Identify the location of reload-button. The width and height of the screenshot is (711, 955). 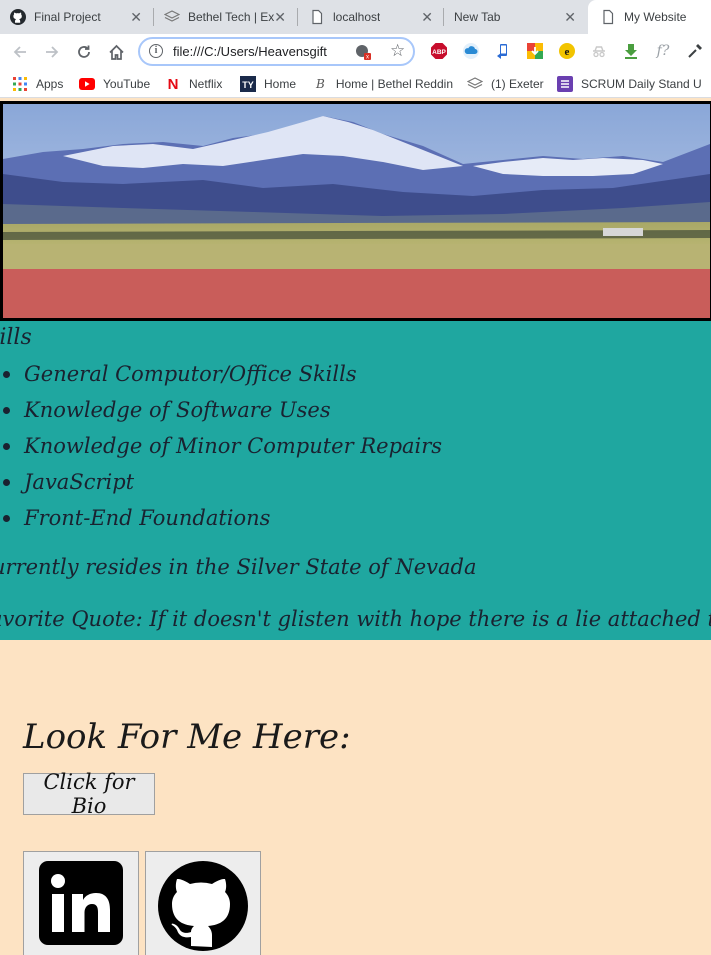
(84, 52).